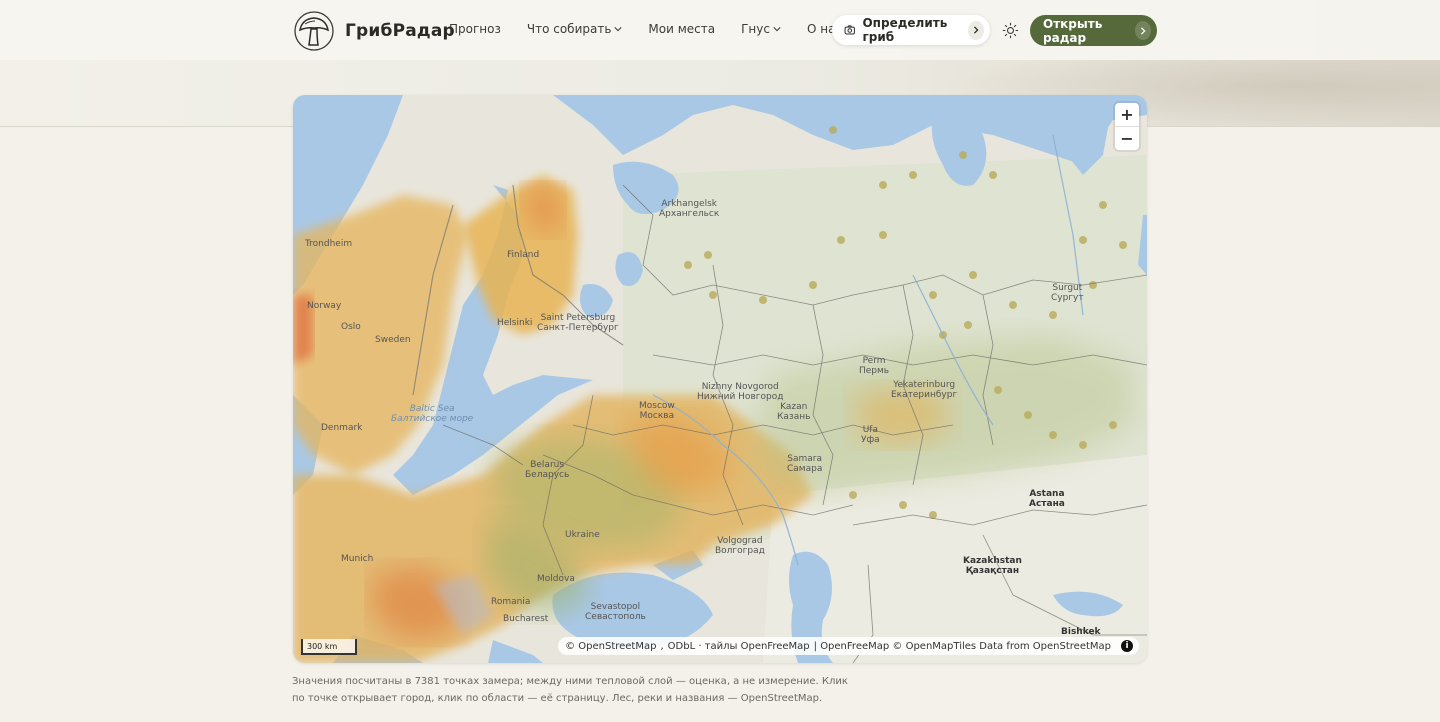 Image resolution: width=1440 pixels, height=722 pixels. I want to click on map-label-helsinki: Helsinki, so click(514, 323).